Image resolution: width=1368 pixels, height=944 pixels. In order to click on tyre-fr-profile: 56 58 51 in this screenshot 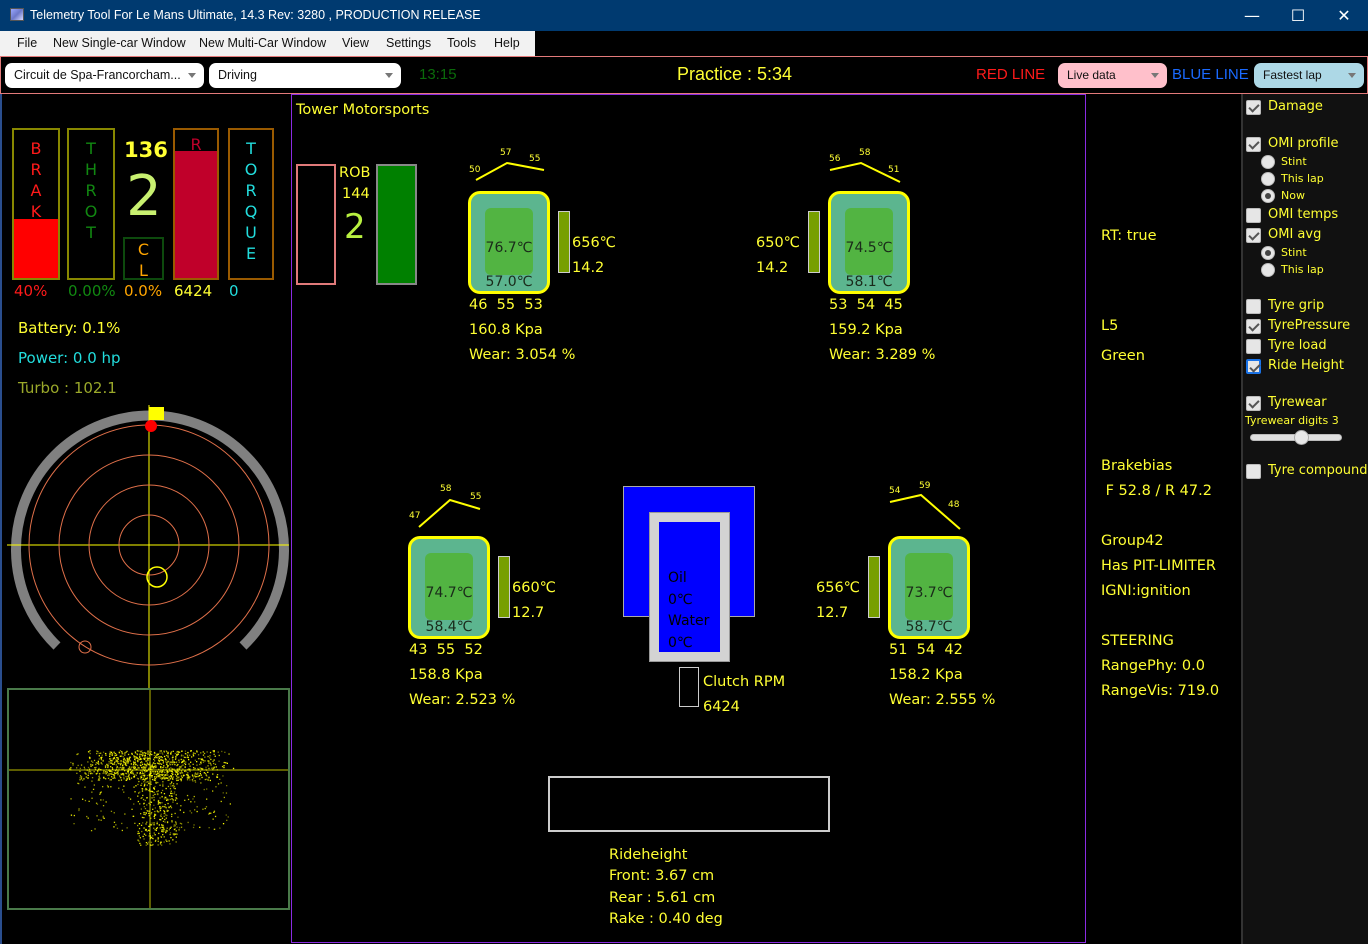, I will do `click(882, 165)`.